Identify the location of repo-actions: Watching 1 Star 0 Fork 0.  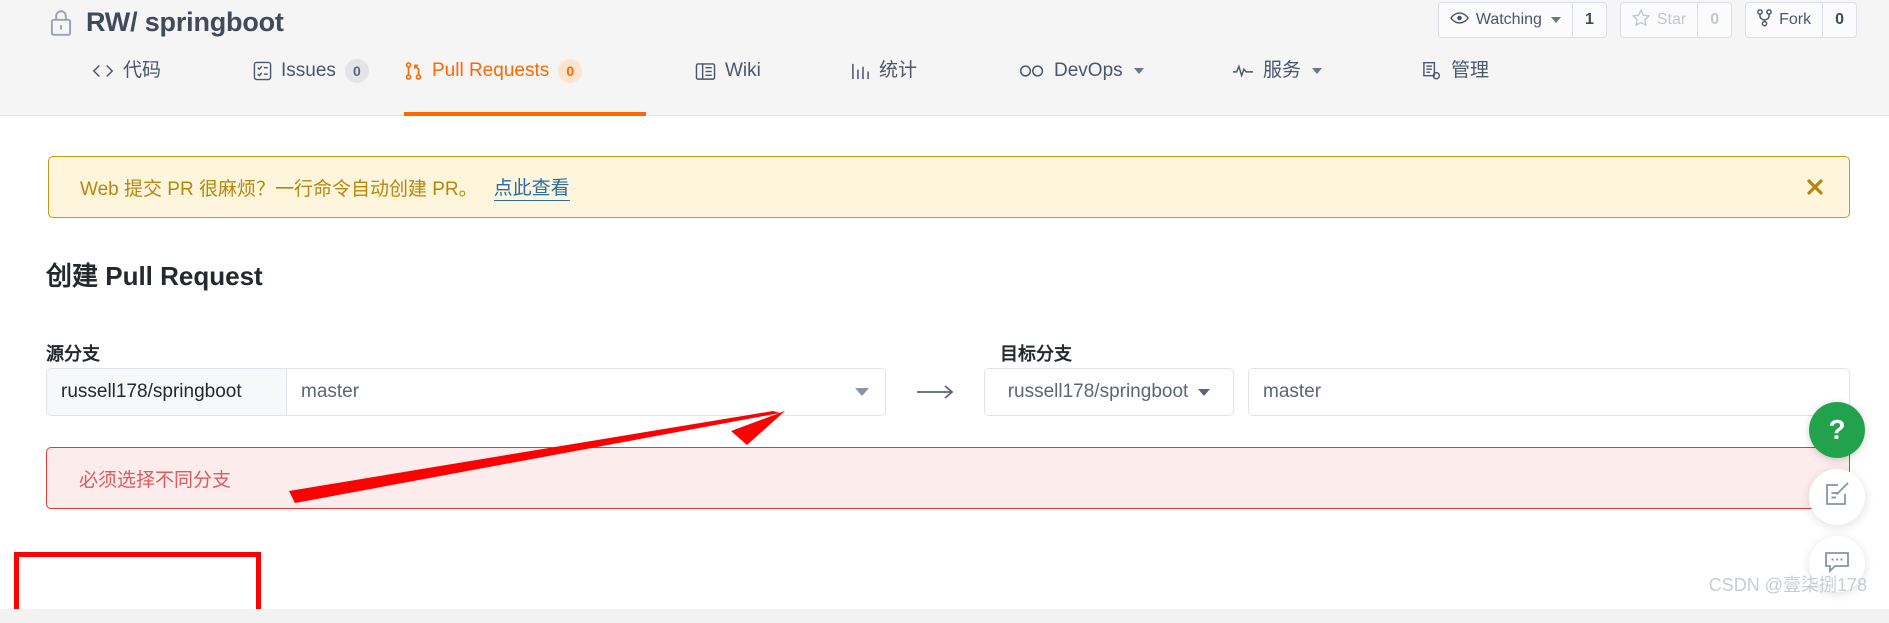
(1647, 20).